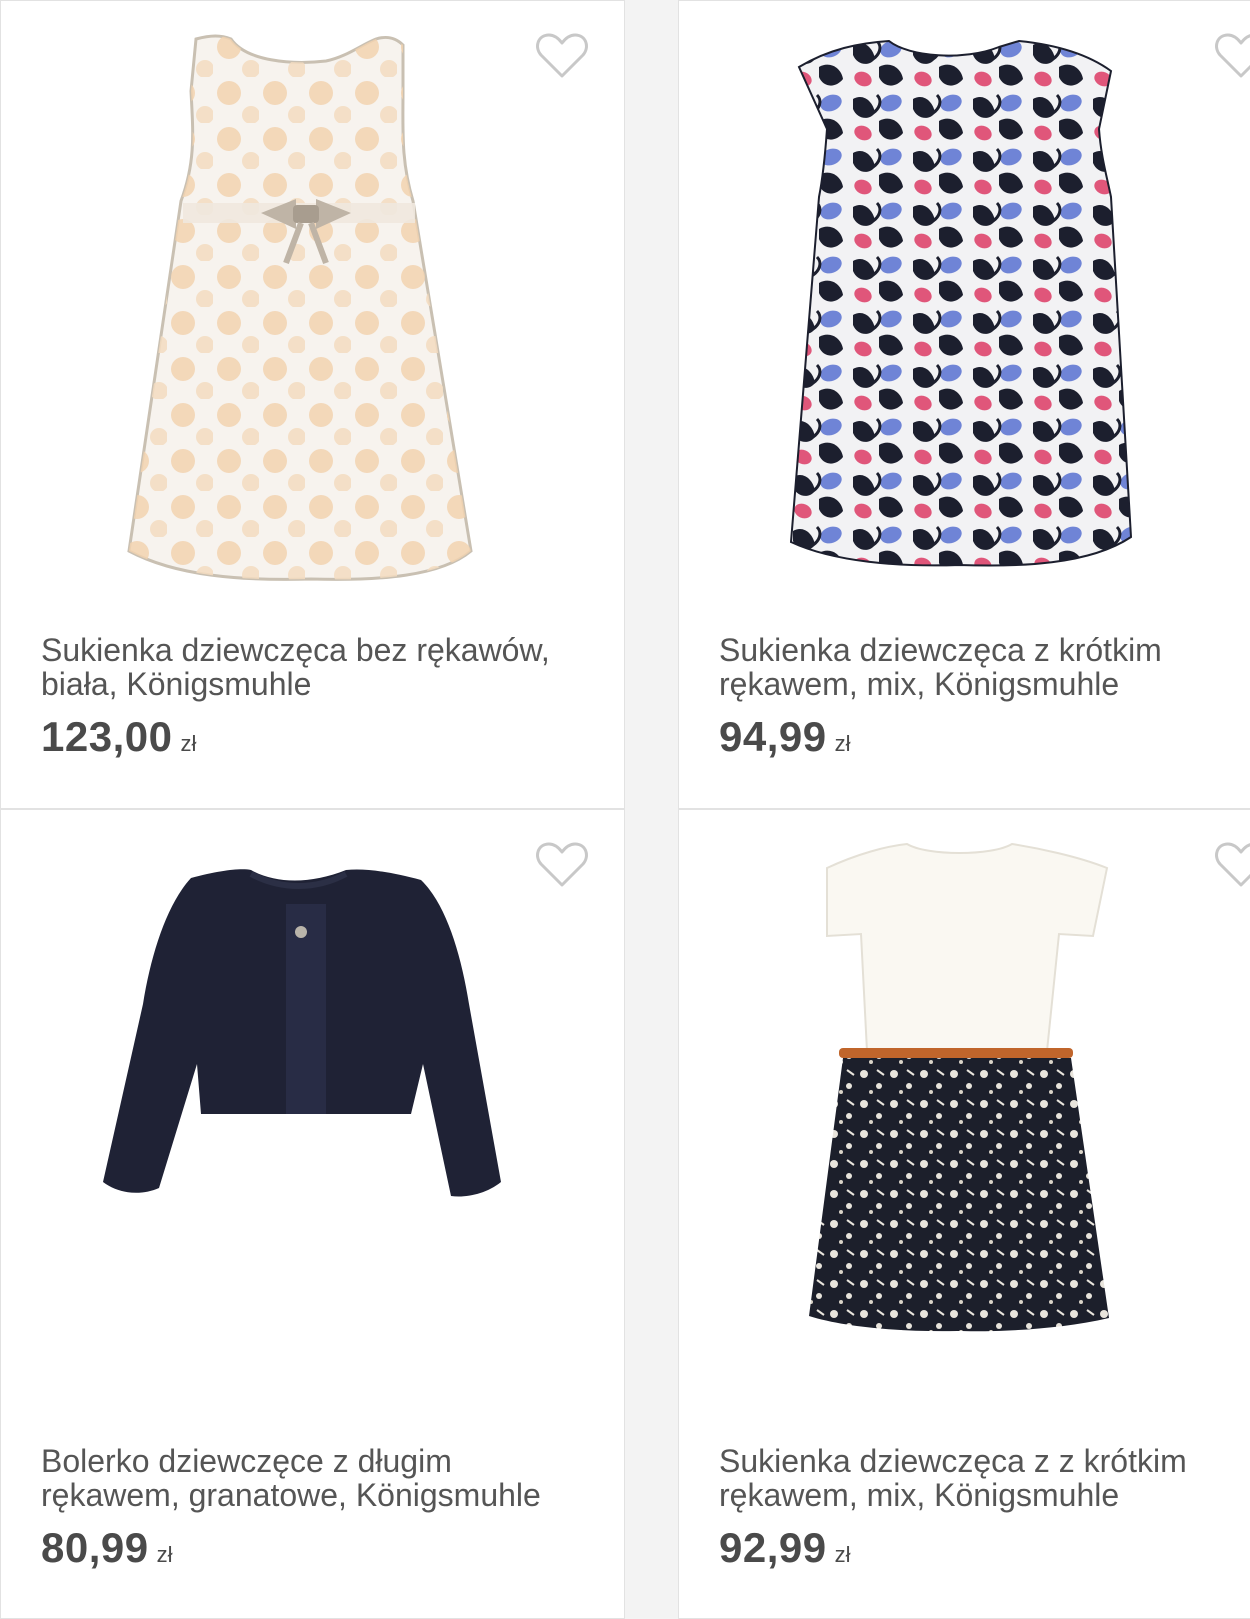 This screenshot has width=1250, height=1619. What do you see at coordinates (95, 1547) in the screenshot?
I see `price-amount: 80,99` at bounding box center [95, 1547].